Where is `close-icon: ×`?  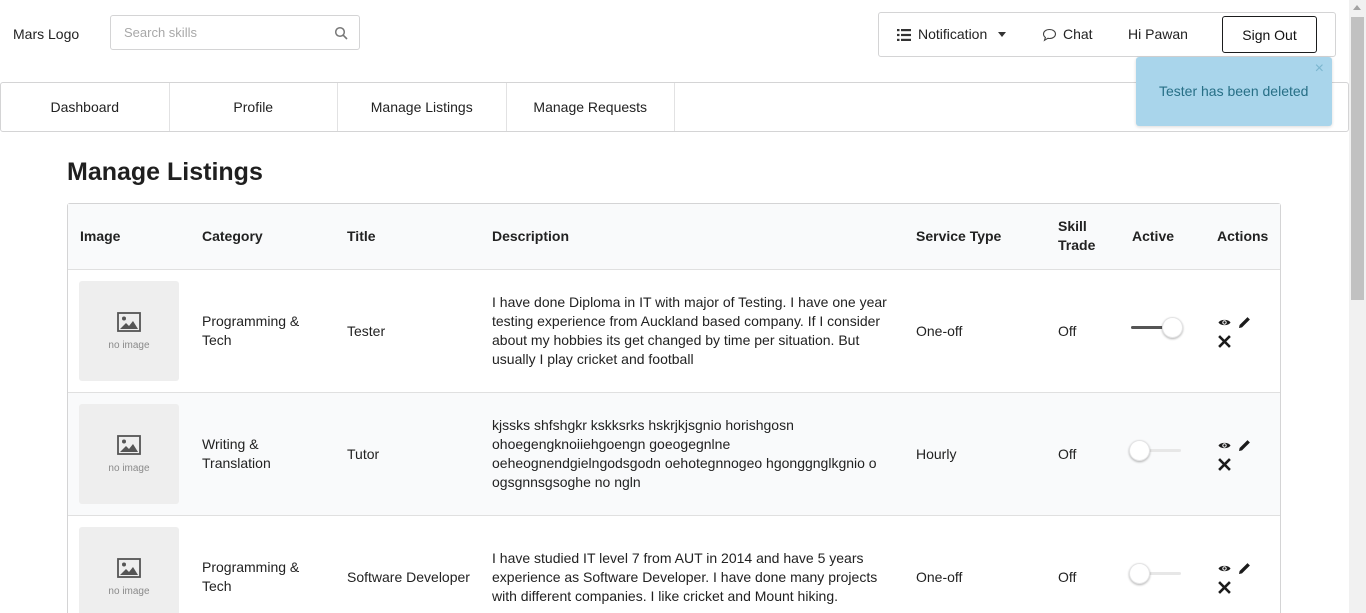
close-icon: × is located at coordinates (1319, 69).